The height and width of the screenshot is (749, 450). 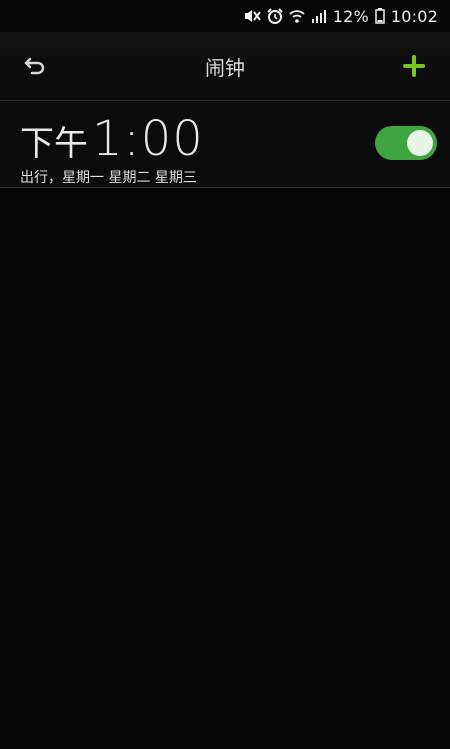 What do you see at coordinates (108, 178) in the screenshot?
I see `alarm-description: 出行，星期一 星期二 星期三` at bounding box center [108, 178].